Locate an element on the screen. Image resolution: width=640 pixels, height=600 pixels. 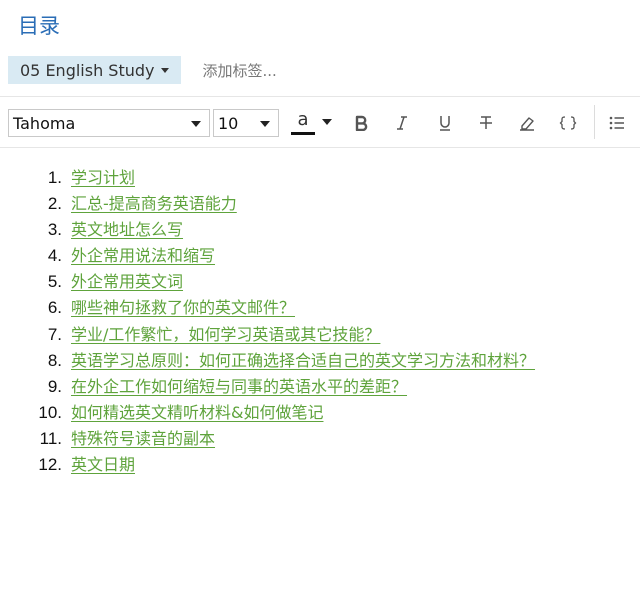
bold-button is located at coordinates (361, 123).